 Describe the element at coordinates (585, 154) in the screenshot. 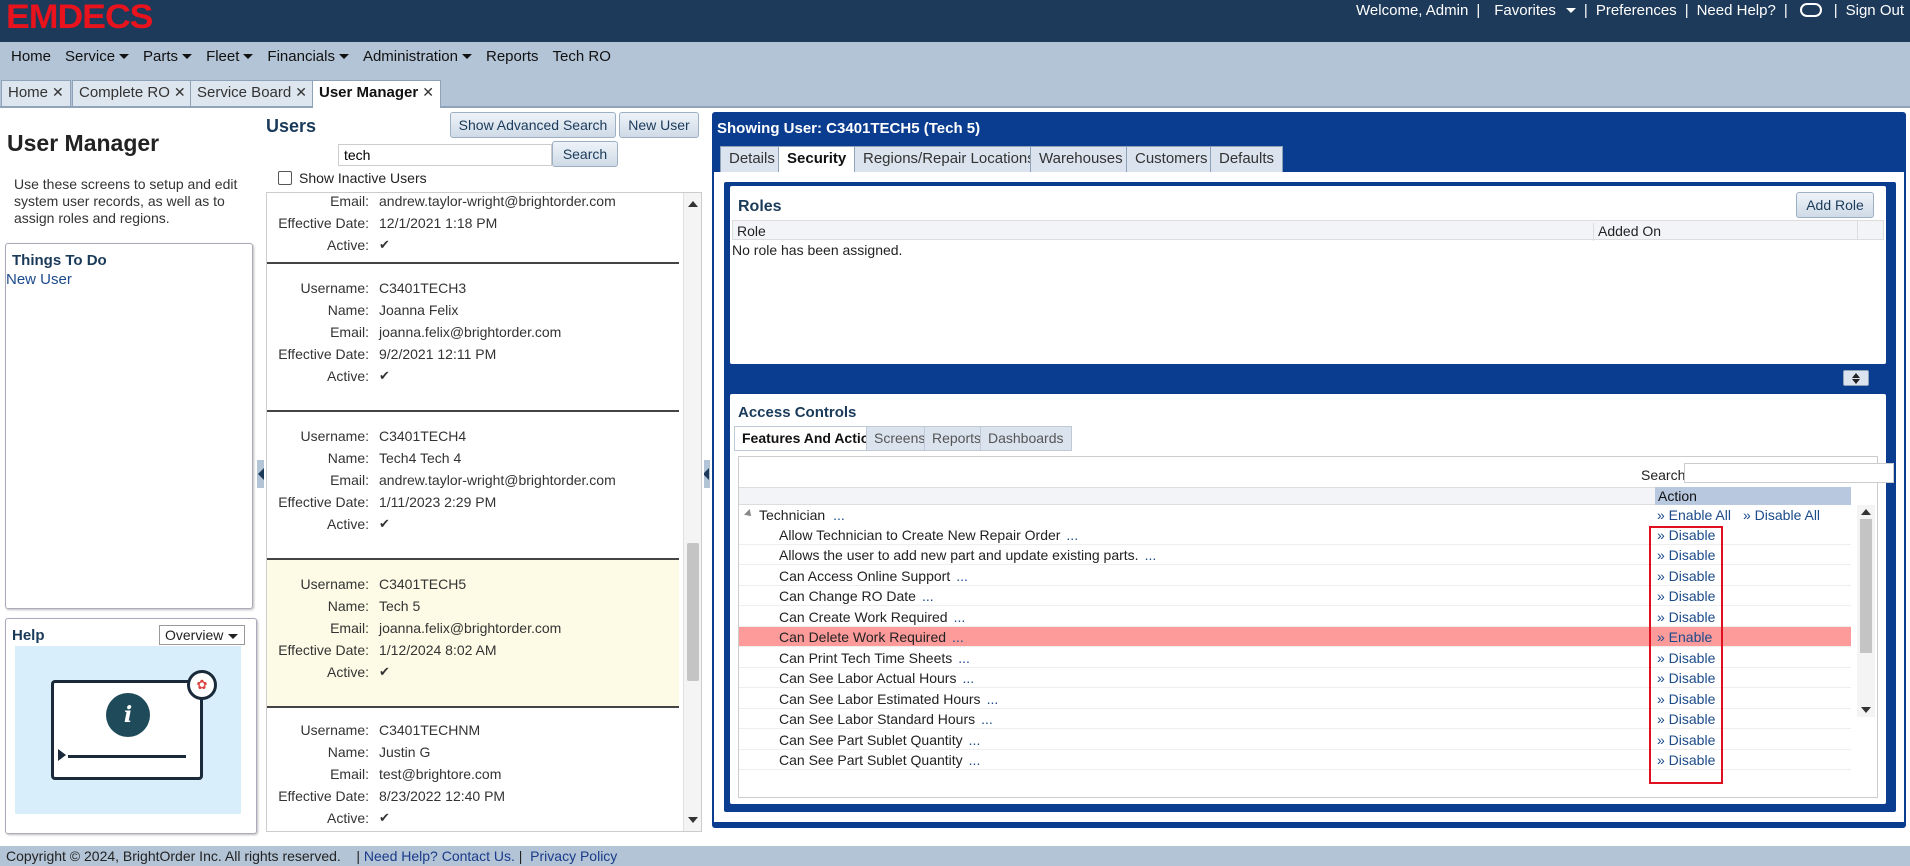

I see `search-button: Search` at that location.